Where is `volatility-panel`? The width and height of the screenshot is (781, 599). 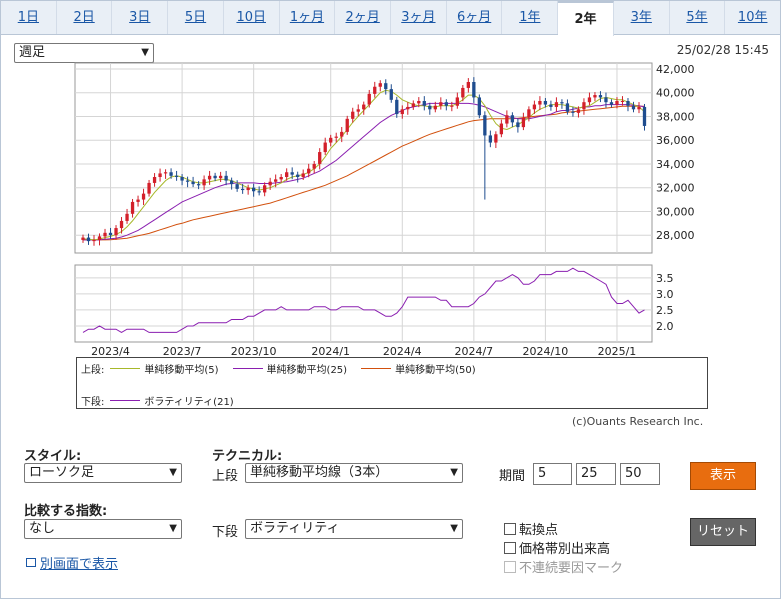
volatility-panel is located at coordinates (363, 303).